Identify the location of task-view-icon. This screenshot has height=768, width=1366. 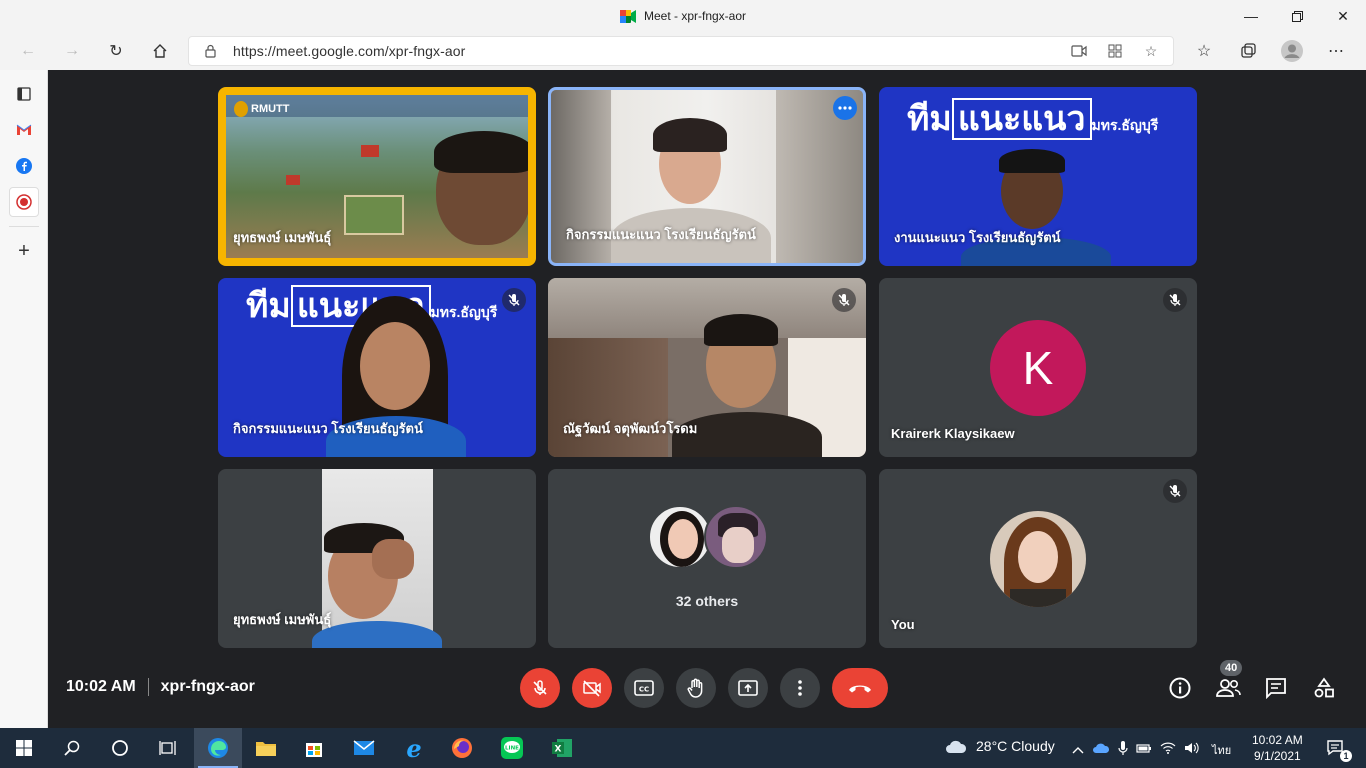
(168, 748).